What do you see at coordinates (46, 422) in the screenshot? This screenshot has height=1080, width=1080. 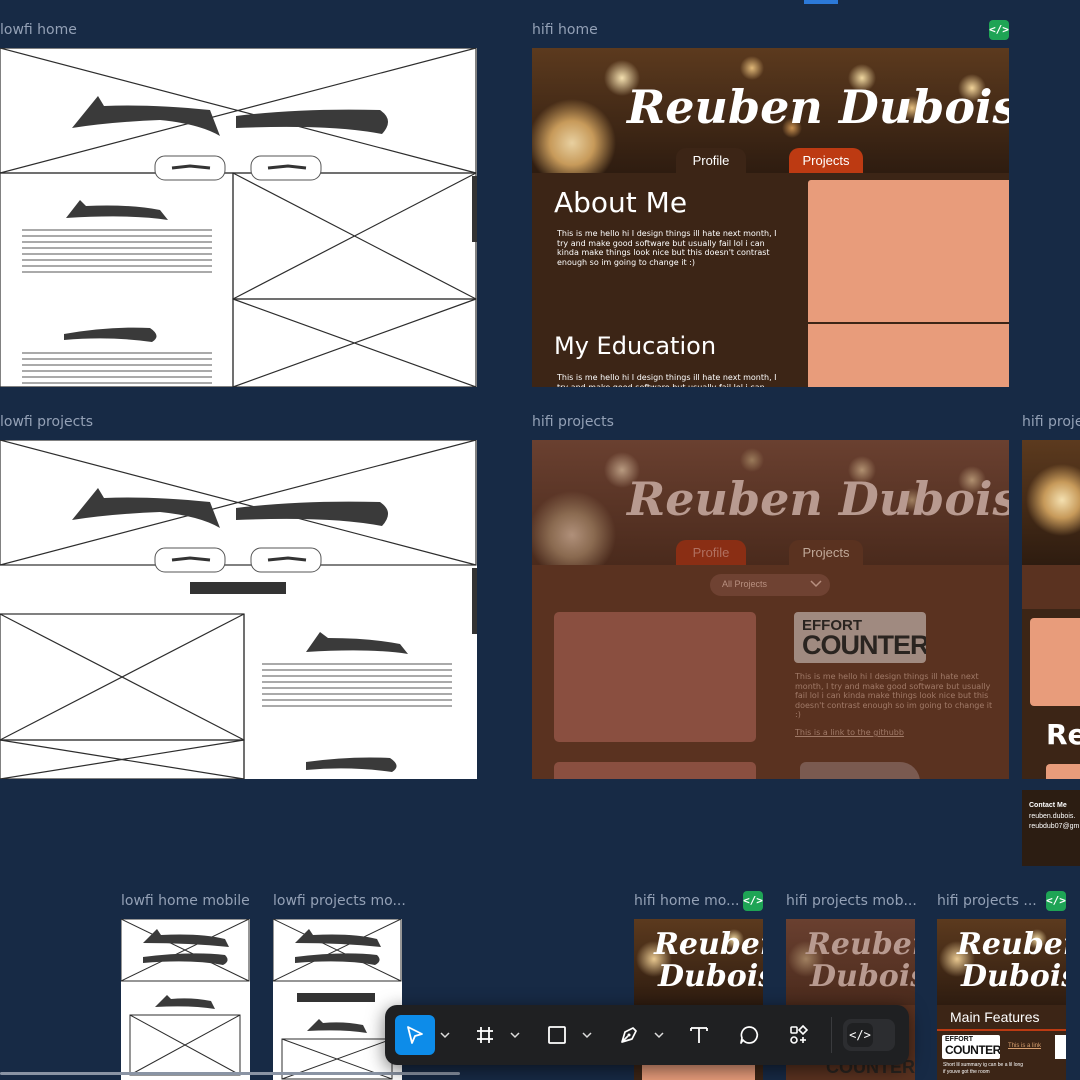 I see `frame-label-lowfi-projects: lowfi projects` at bounding box center [46, 422].